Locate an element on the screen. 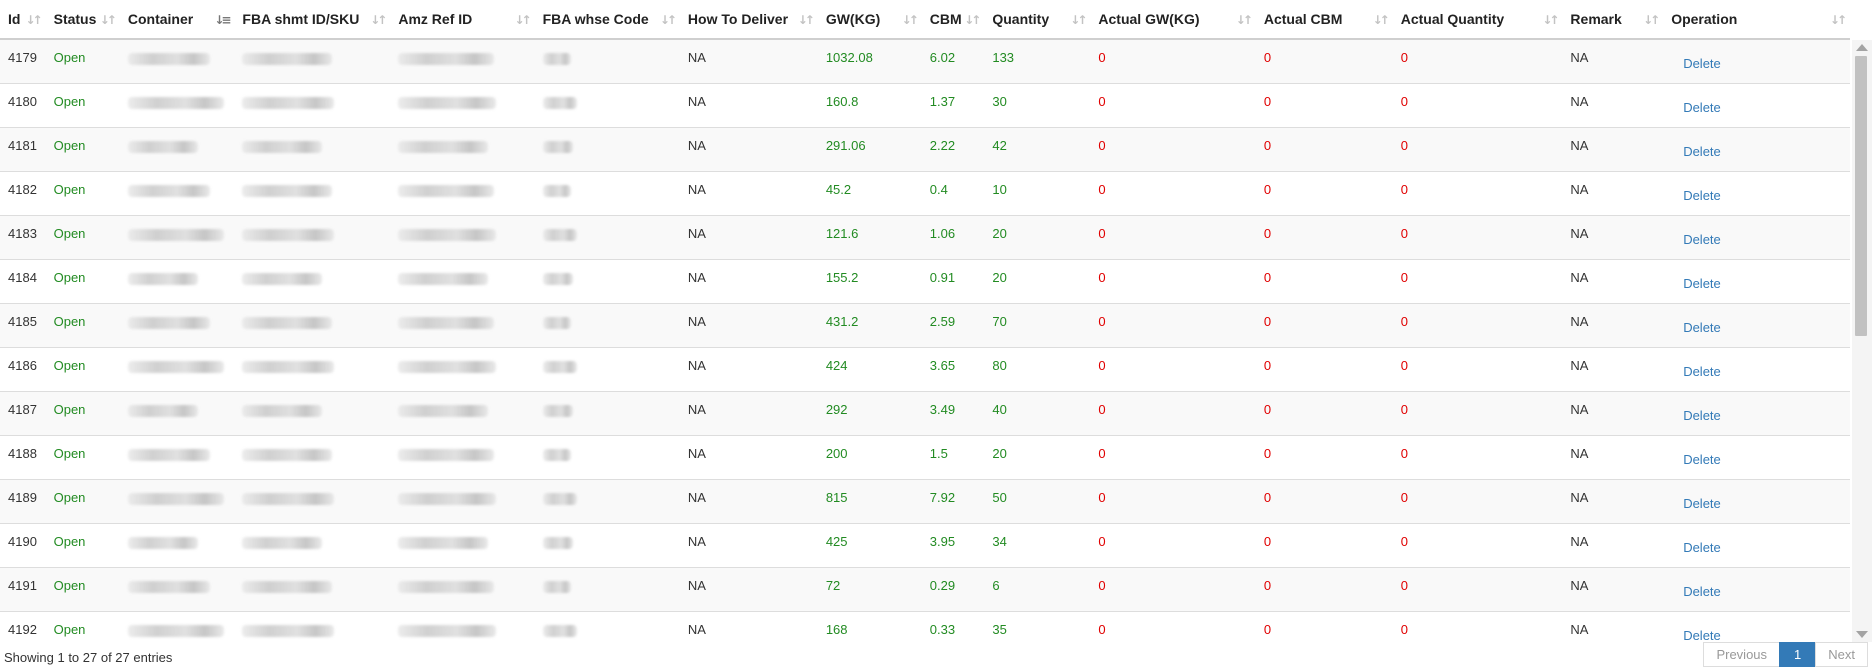 Image resolution: width=1874 pixels, height=667 pixels. column-header-gw-kg: GW(KG) ↓↑ is located at coordinates (869, 20).